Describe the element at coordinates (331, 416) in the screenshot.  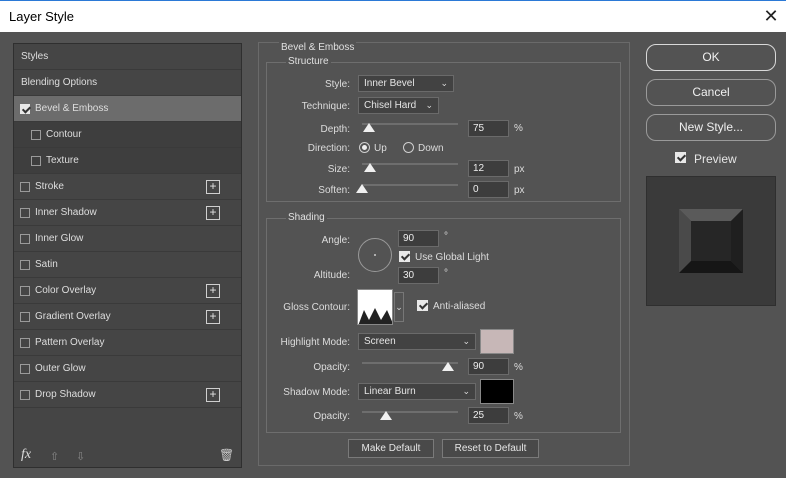
I see `shadow-opacity-label: Opacity:` at that location.